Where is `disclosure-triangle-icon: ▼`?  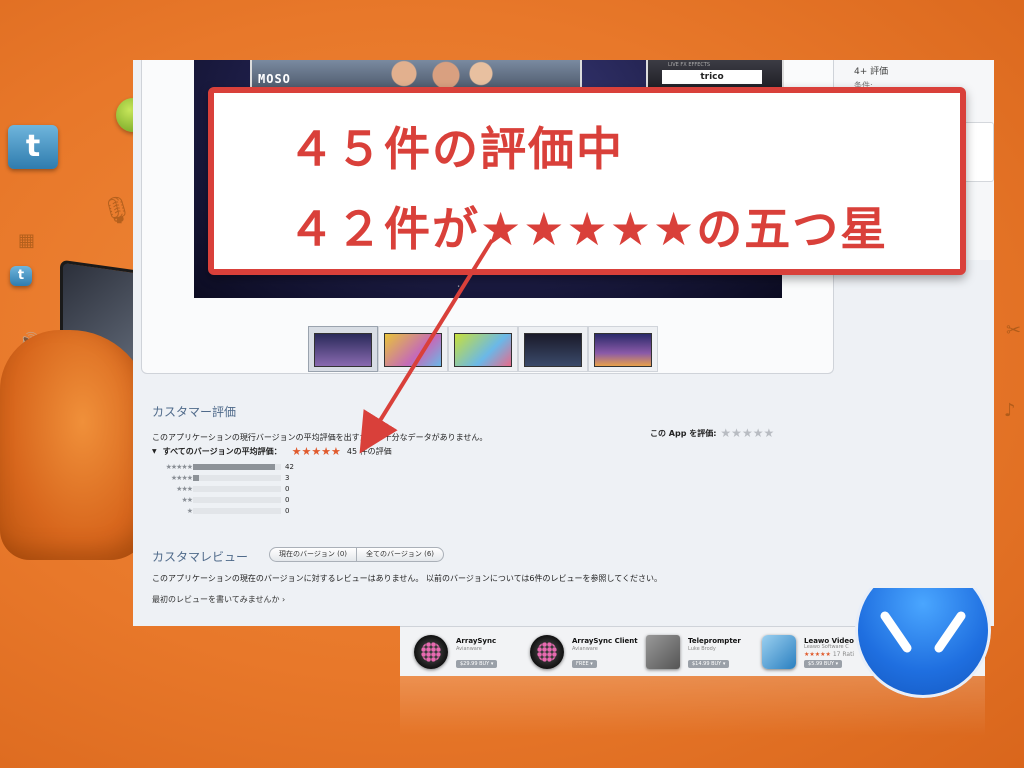
disclosure-triangle-icon: ▼ is located at coordinates (154, 451).